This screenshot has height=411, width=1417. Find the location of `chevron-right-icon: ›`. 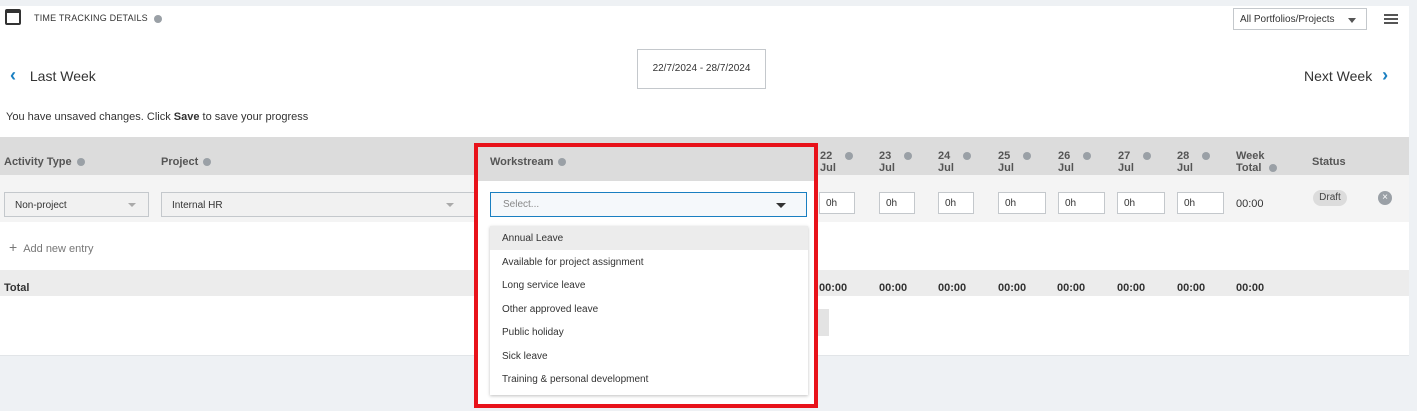

chevron-right-icon: › is located at coordinates (1385, 75).